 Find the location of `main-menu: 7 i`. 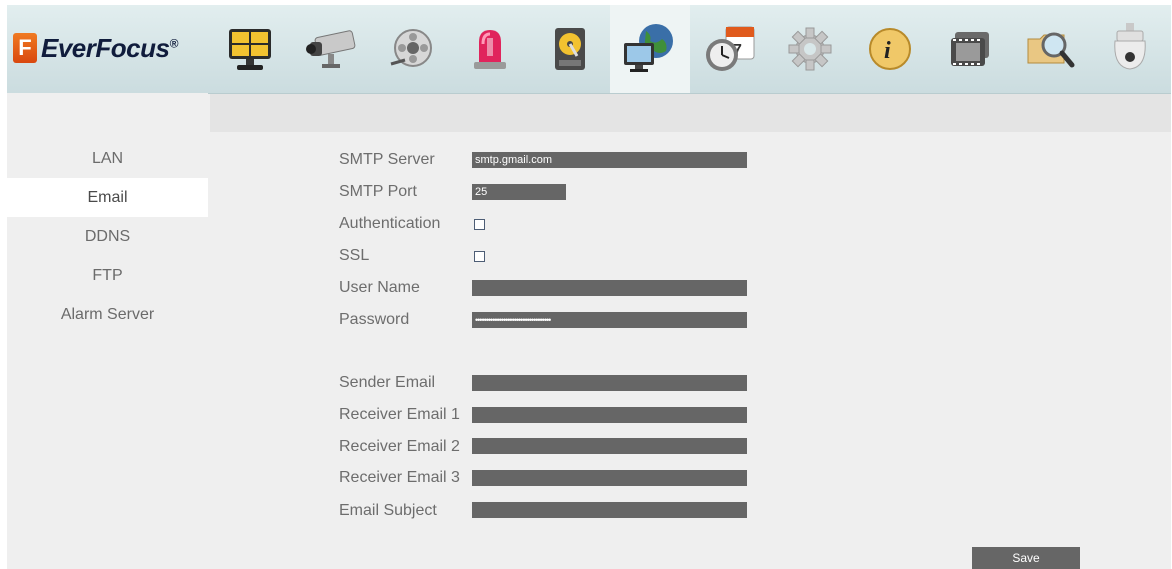

main-menu: 7 i is located at coordinates (690, 49).